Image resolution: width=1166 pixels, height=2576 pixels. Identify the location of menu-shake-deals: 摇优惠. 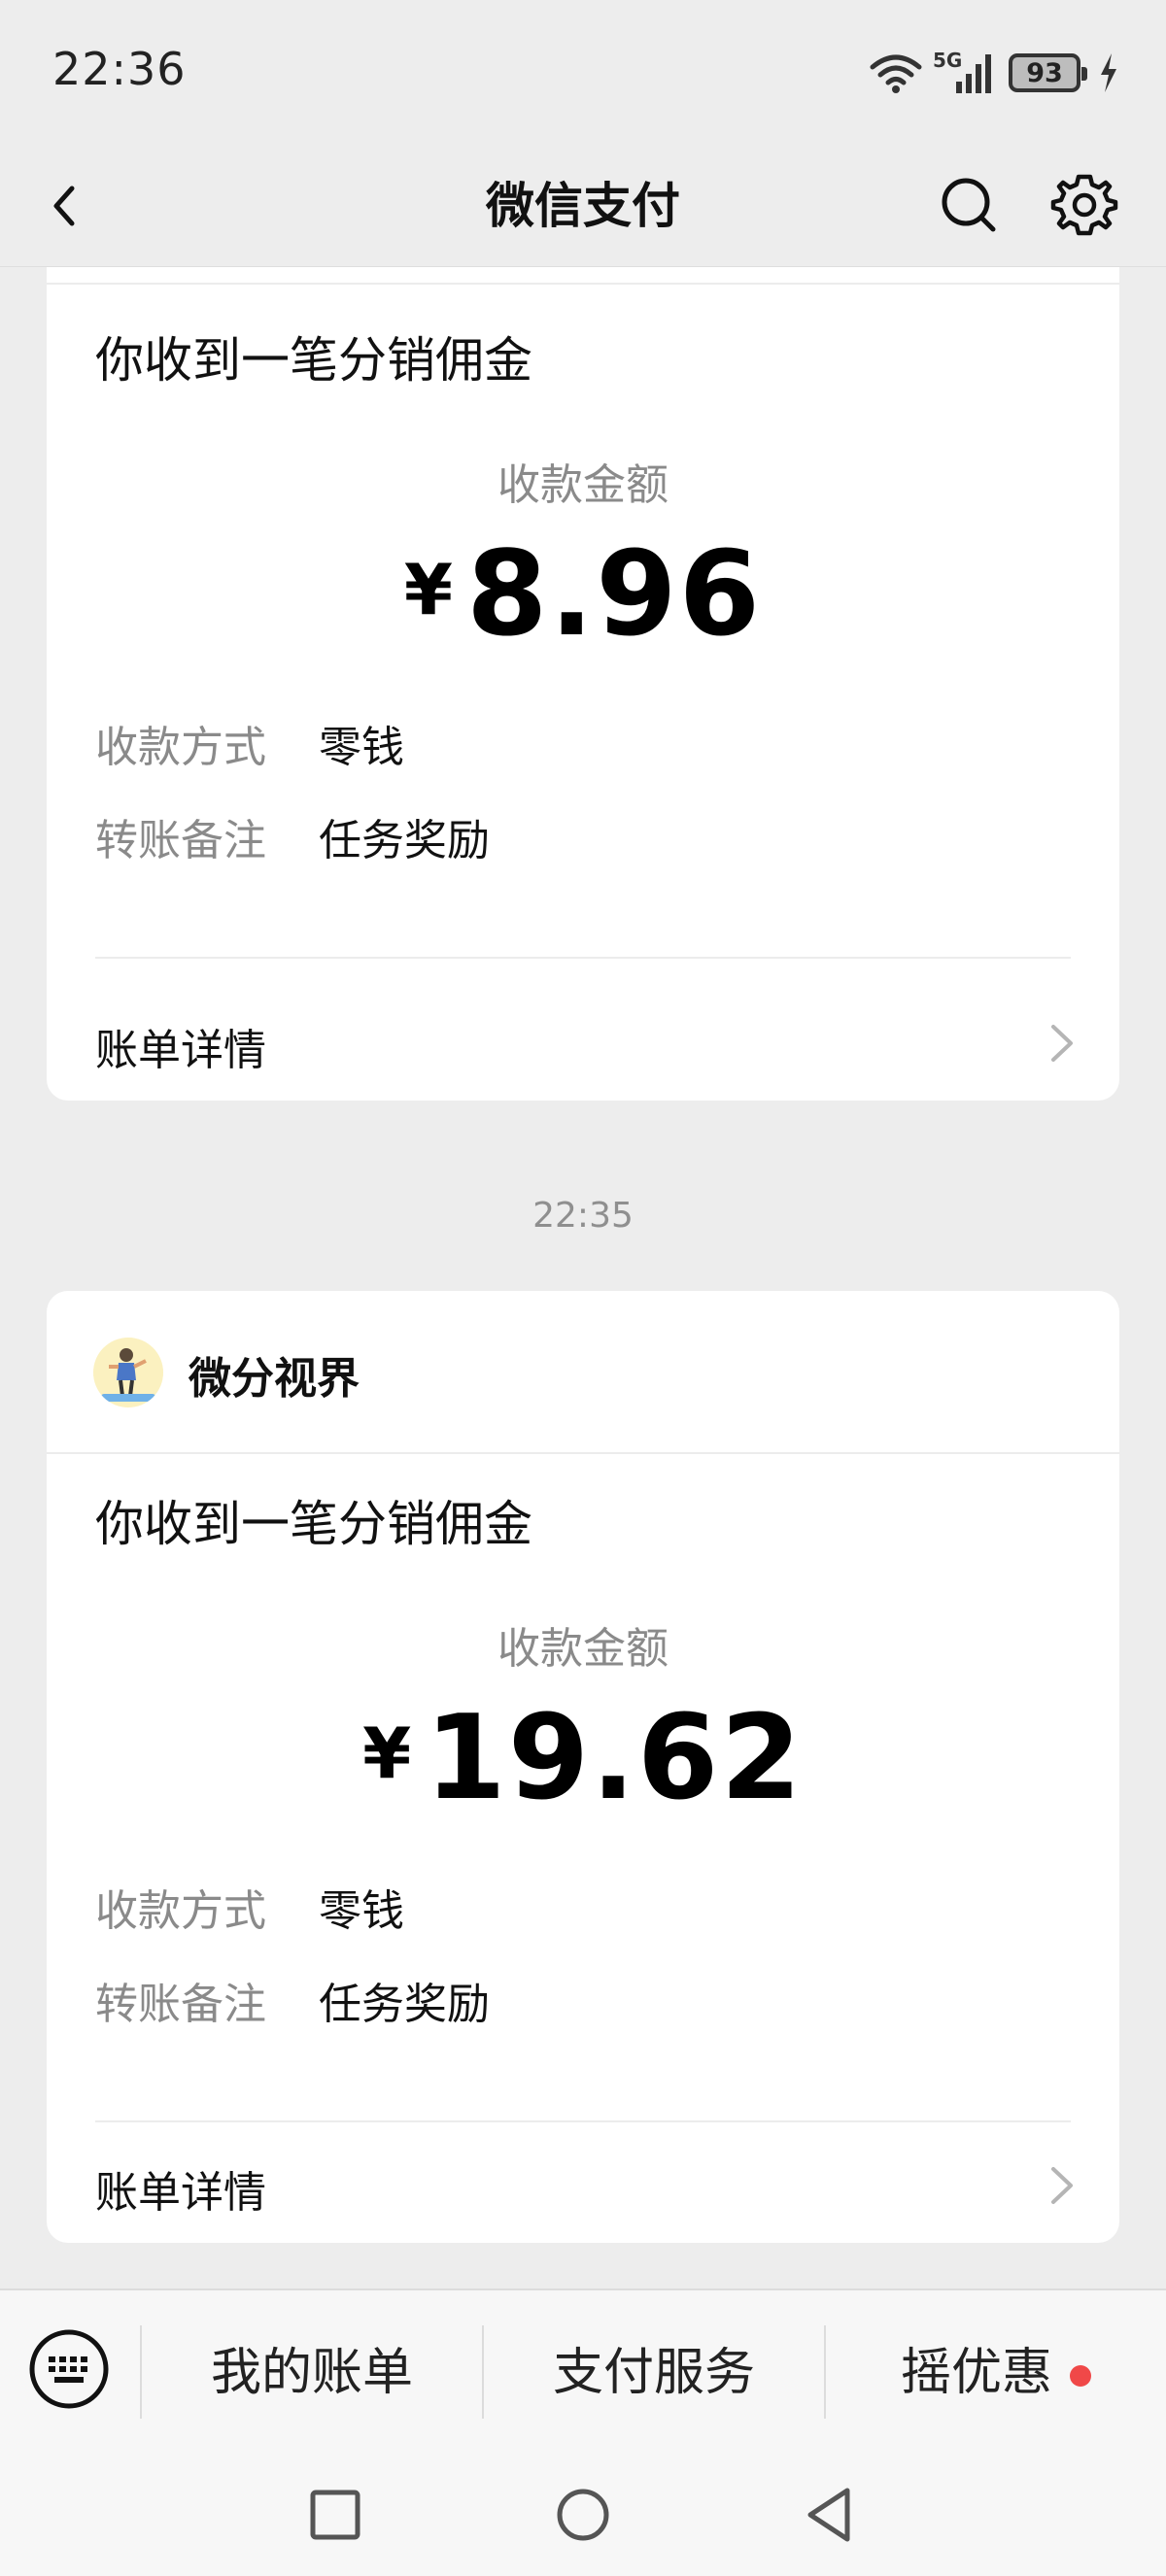
(996, 2373).